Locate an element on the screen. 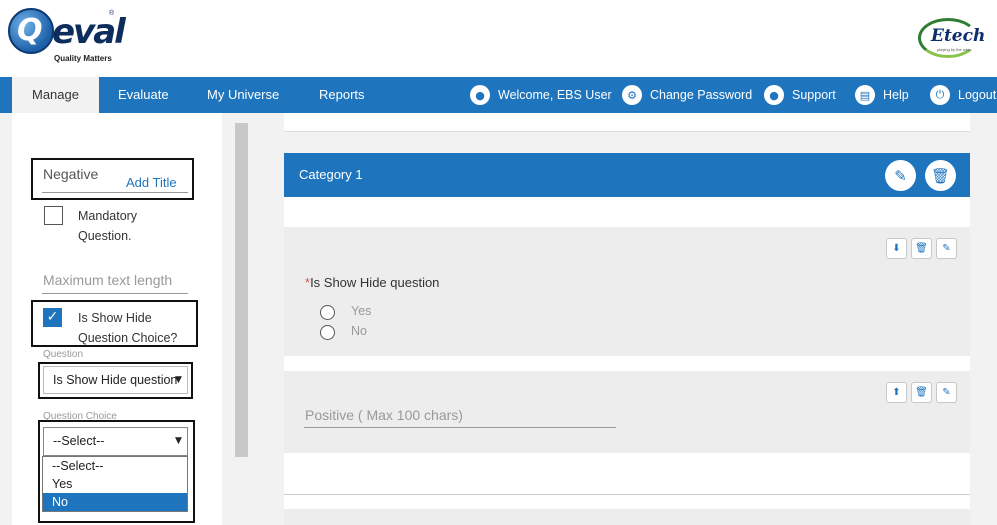  etech-name: Etech is located at coordinates (958, 36).